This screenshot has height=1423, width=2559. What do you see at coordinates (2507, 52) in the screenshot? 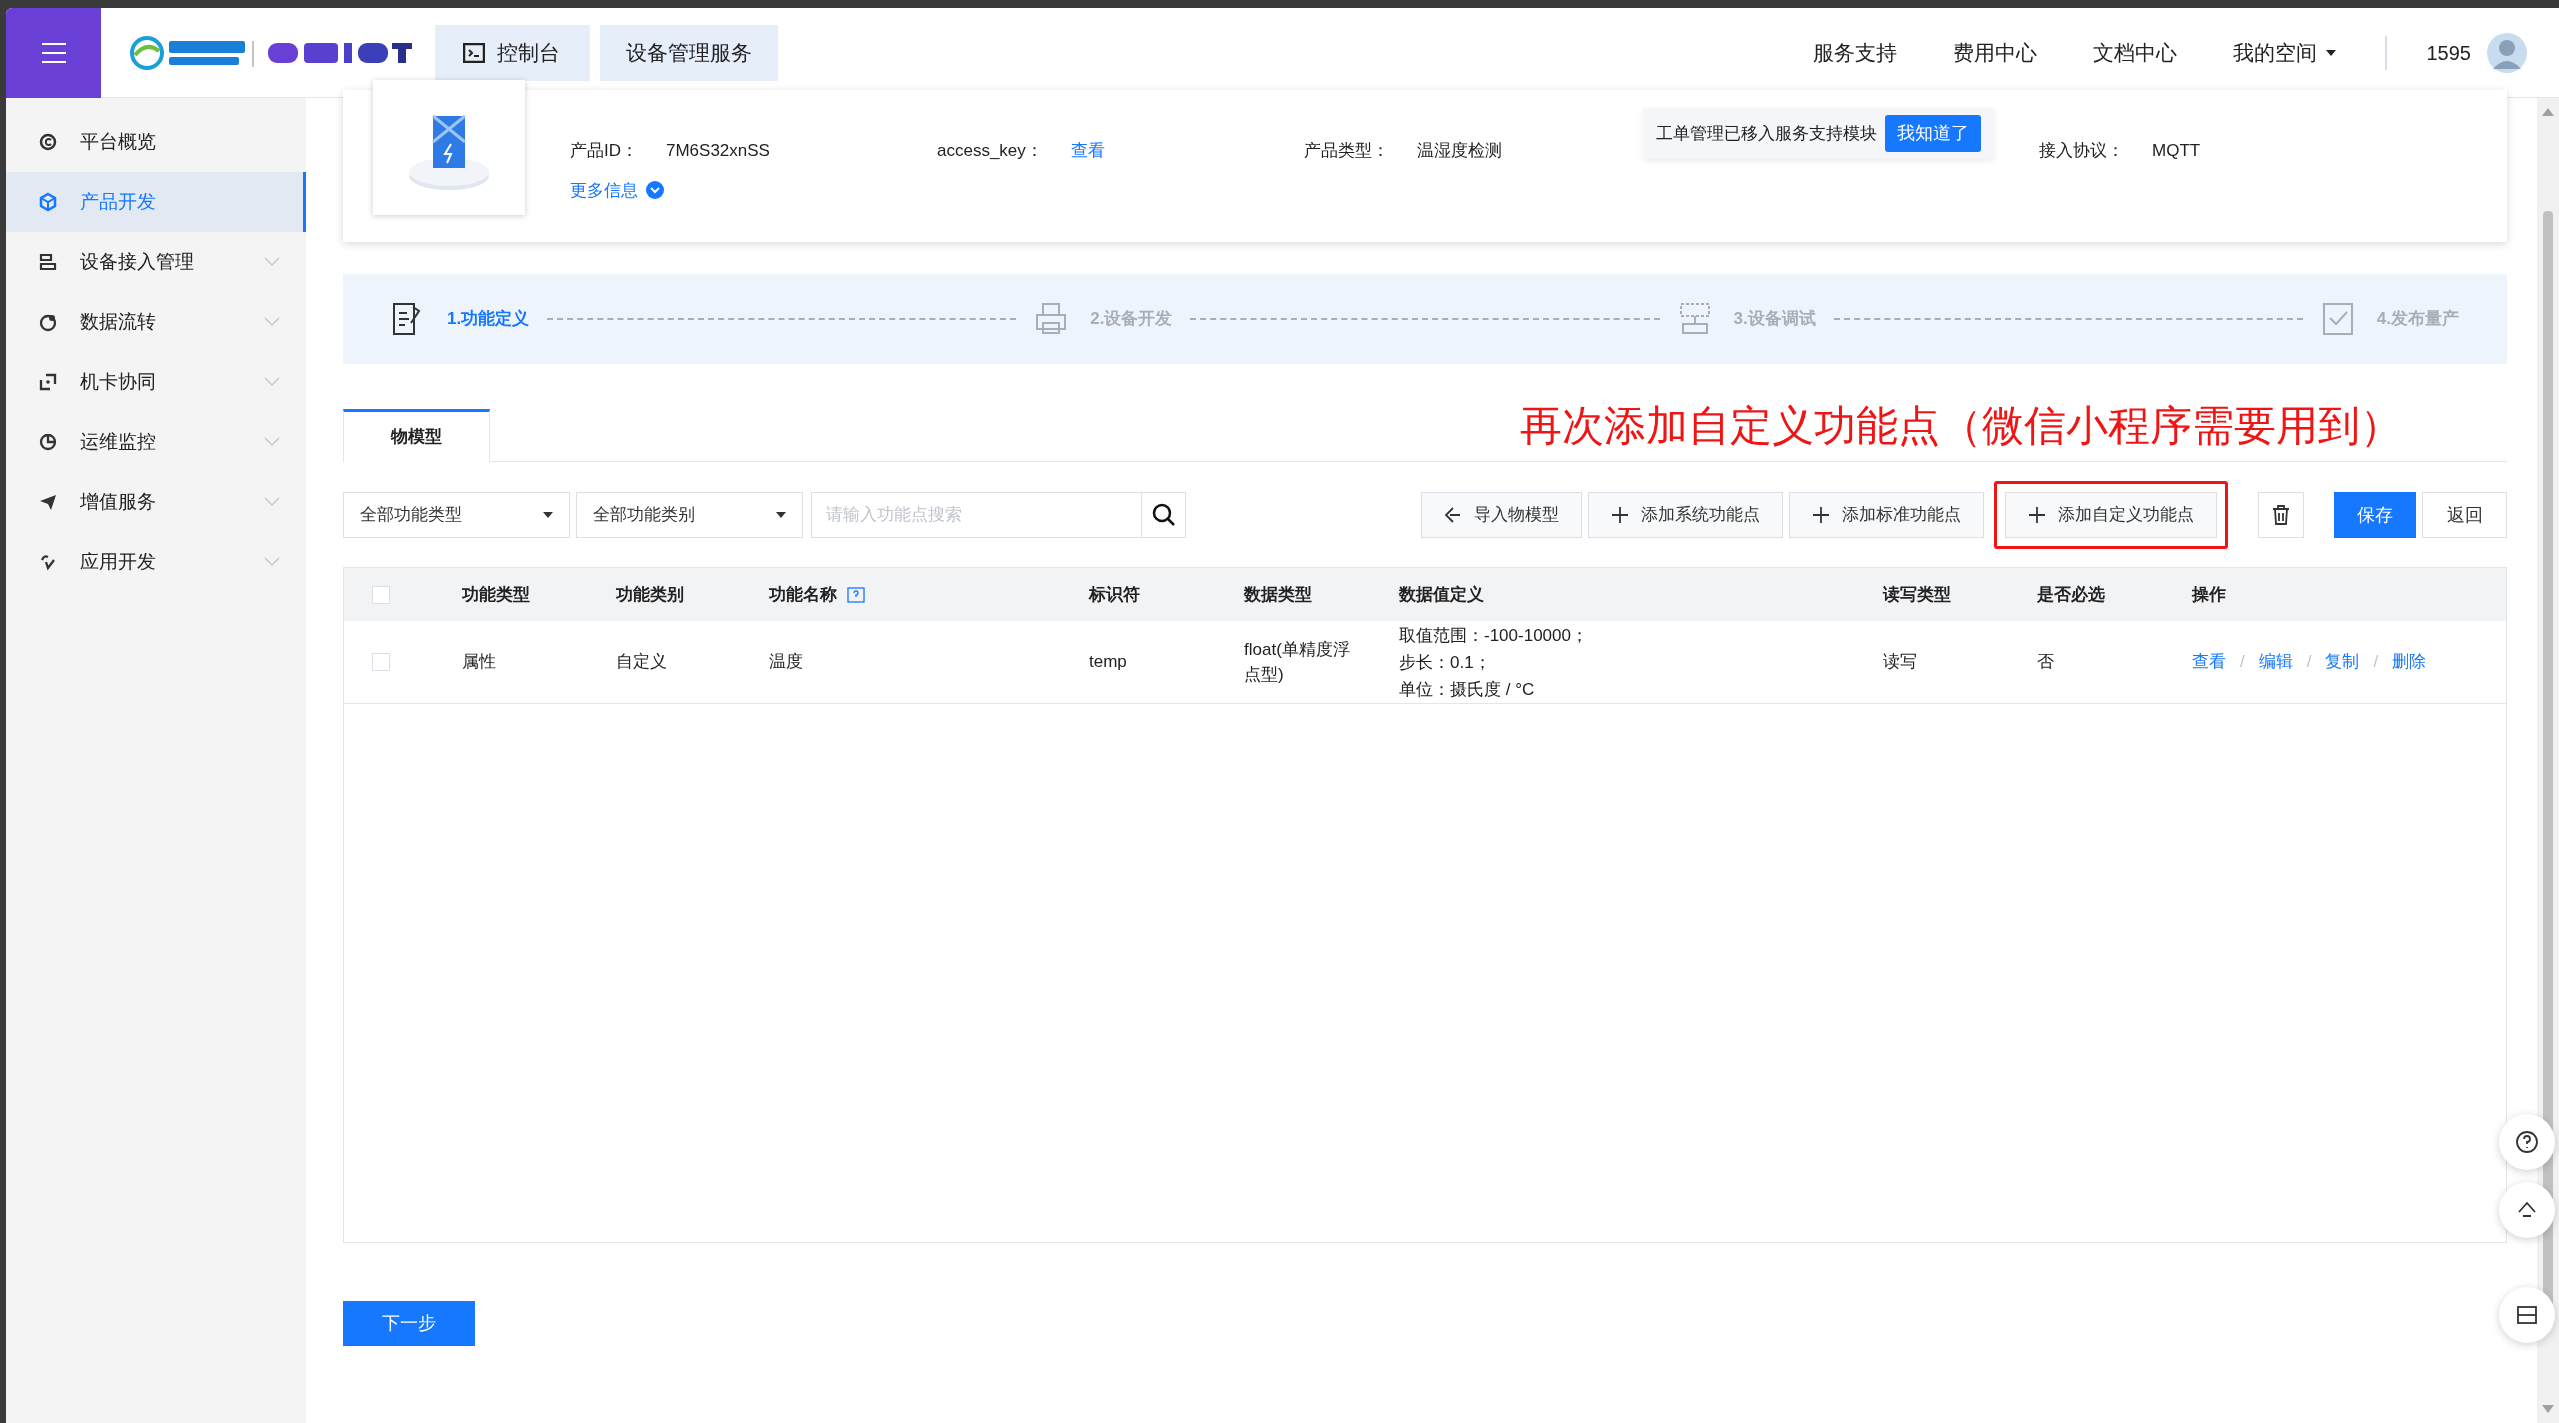
I see `avatar-icon` at bounding box center [2507, 52].